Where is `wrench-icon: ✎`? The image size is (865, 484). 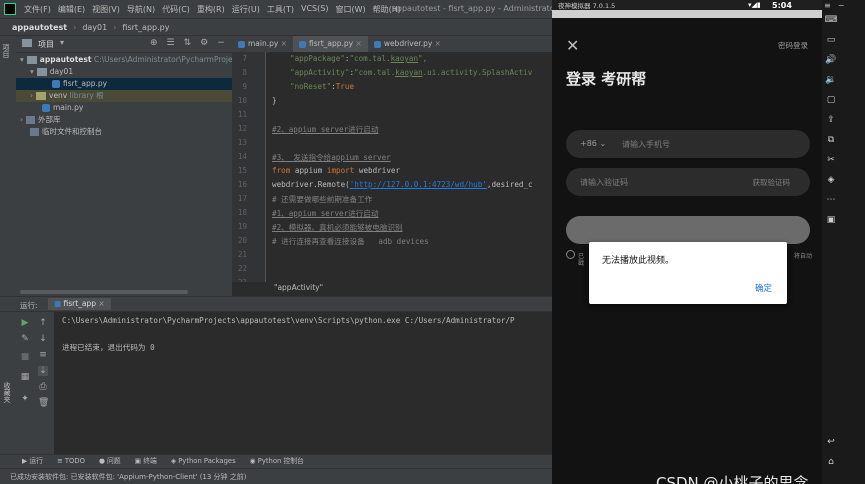
wrench-icon: ✎ is located at coordinates (25, 339).